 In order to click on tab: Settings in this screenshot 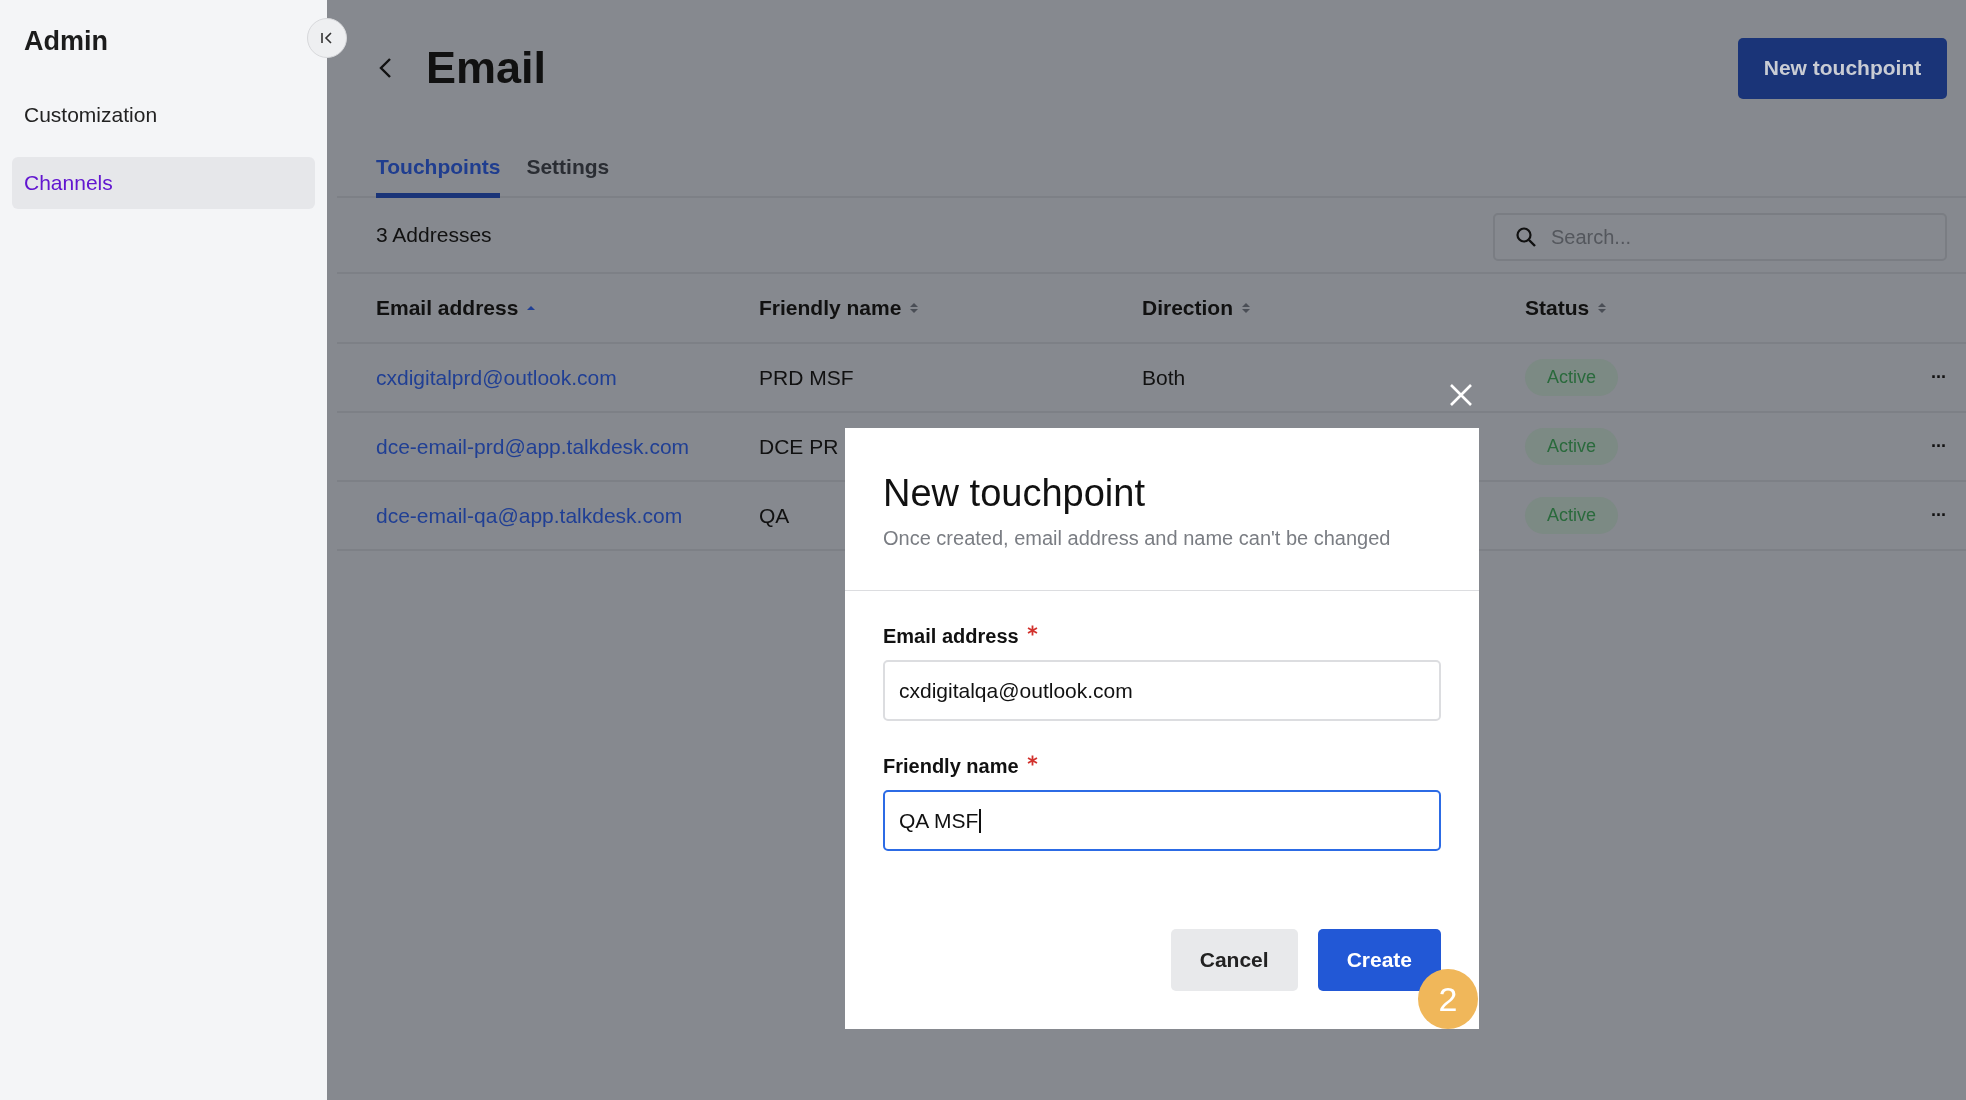, I will do `click(568, 176)`.